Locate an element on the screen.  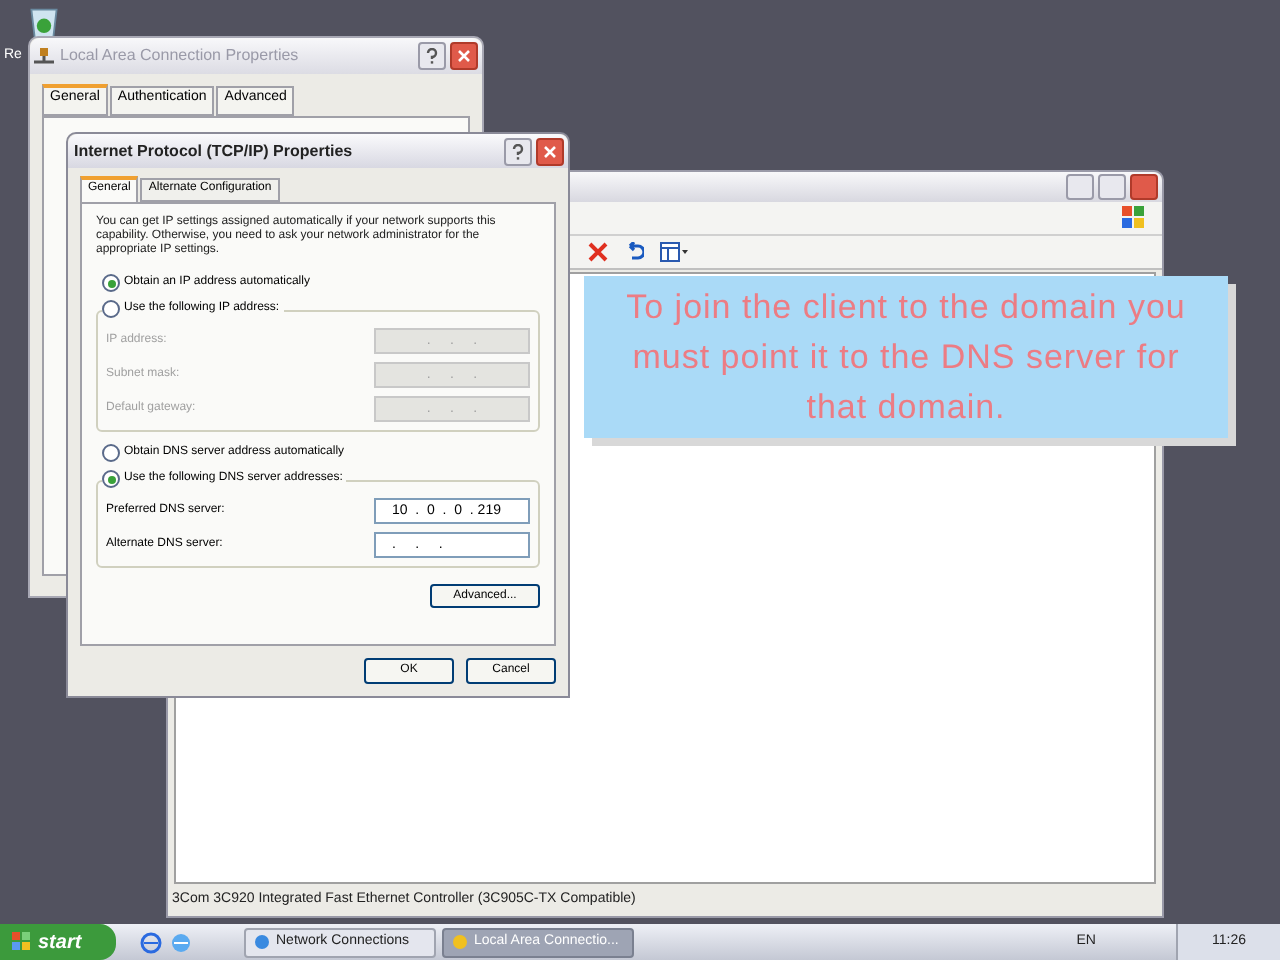
window-title: Local Area Connection Properties is located at coordinates (179, 56).